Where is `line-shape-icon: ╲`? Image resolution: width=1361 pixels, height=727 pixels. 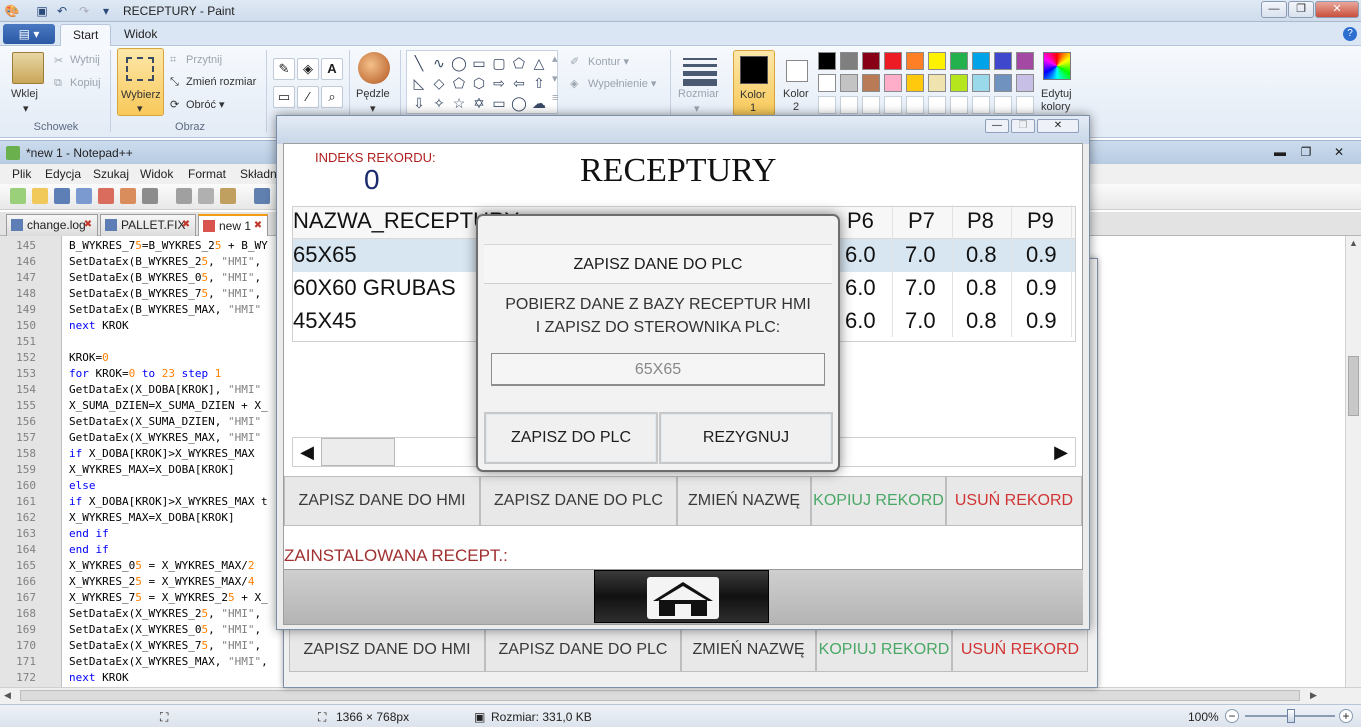
line-shape-icon: ╲ is located at coordinates (419, 63).